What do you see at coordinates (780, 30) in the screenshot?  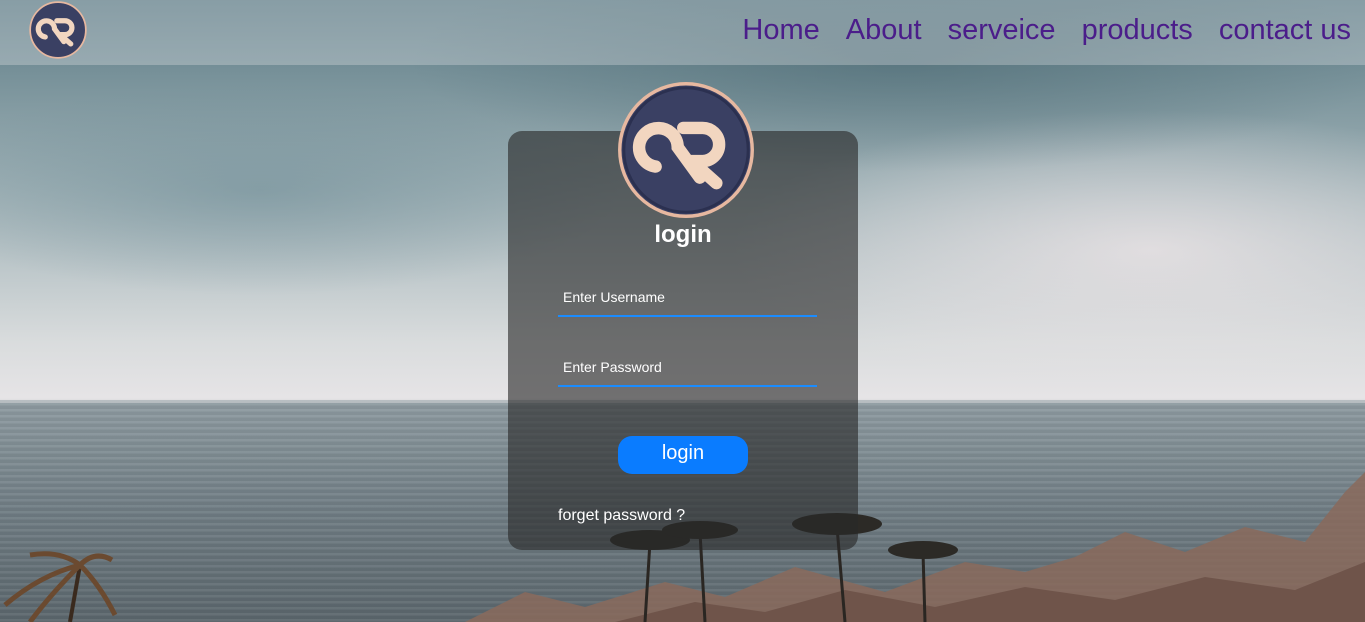 I see `nav-home-link: Home` at bounding box center [780, 30].